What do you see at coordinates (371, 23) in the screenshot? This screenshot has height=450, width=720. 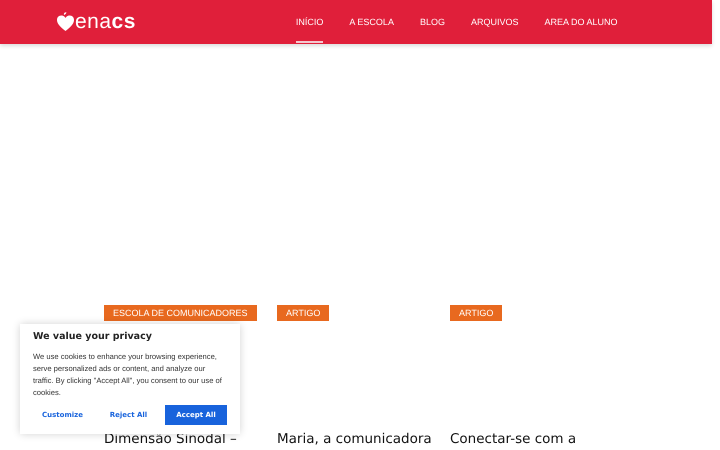 I see `nav-link: A ESCOLA` at bounding box center [371, 23].